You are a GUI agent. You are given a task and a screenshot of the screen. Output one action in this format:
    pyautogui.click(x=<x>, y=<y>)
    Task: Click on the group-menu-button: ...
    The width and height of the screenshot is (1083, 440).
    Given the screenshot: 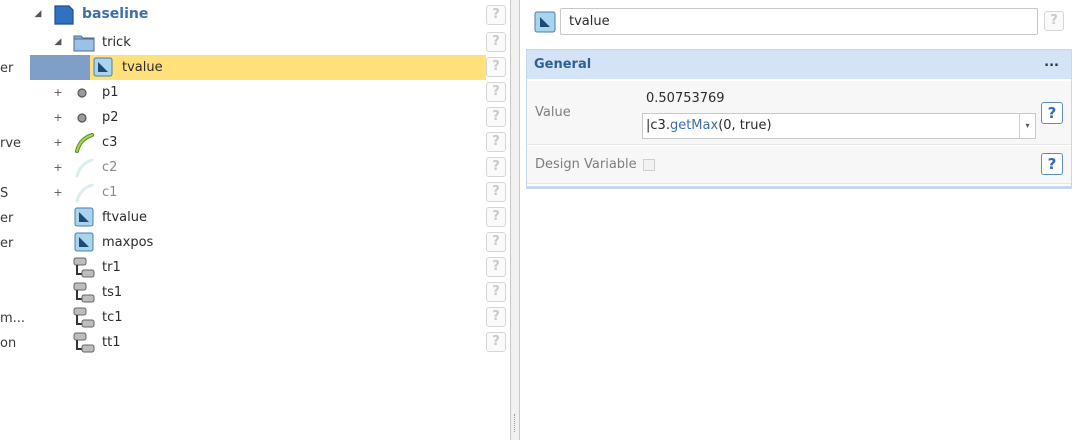 What is the action you would take?
    pyautogui.click(x=1051, y=63)
    